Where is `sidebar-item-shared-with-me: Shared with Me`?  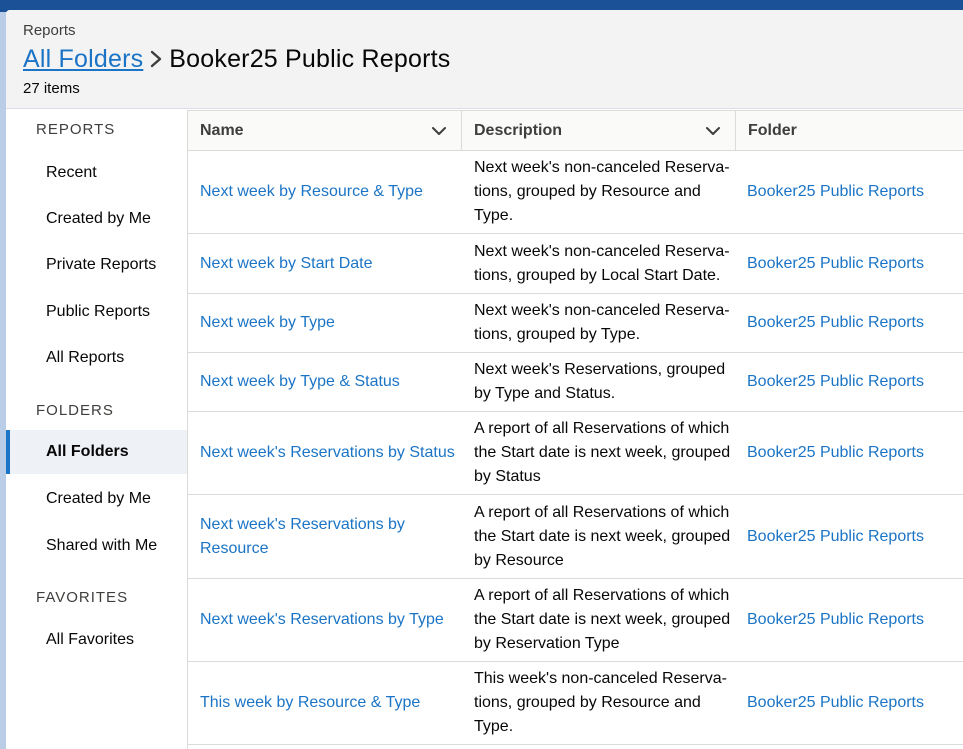
sidebar-item-shared-with-me: Shared with Me is located at coordinates (96, 546).